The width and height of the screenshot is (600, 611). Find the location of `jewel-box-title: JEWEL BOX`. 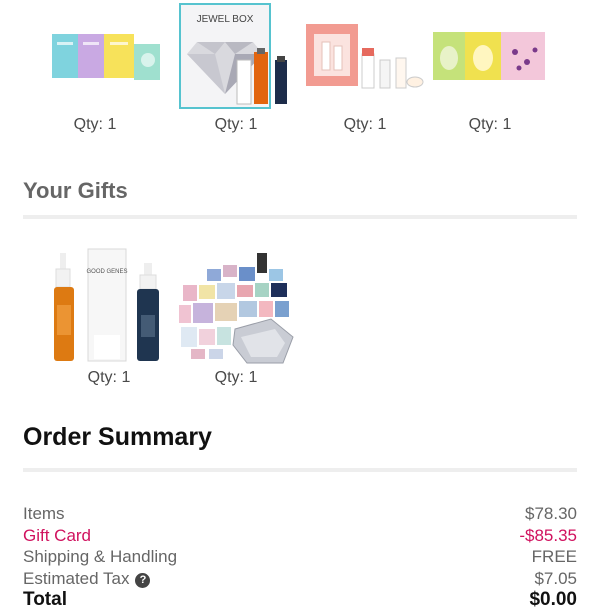

jewel-box-title: JEWEL BOX is located at coordinates (225, 19).